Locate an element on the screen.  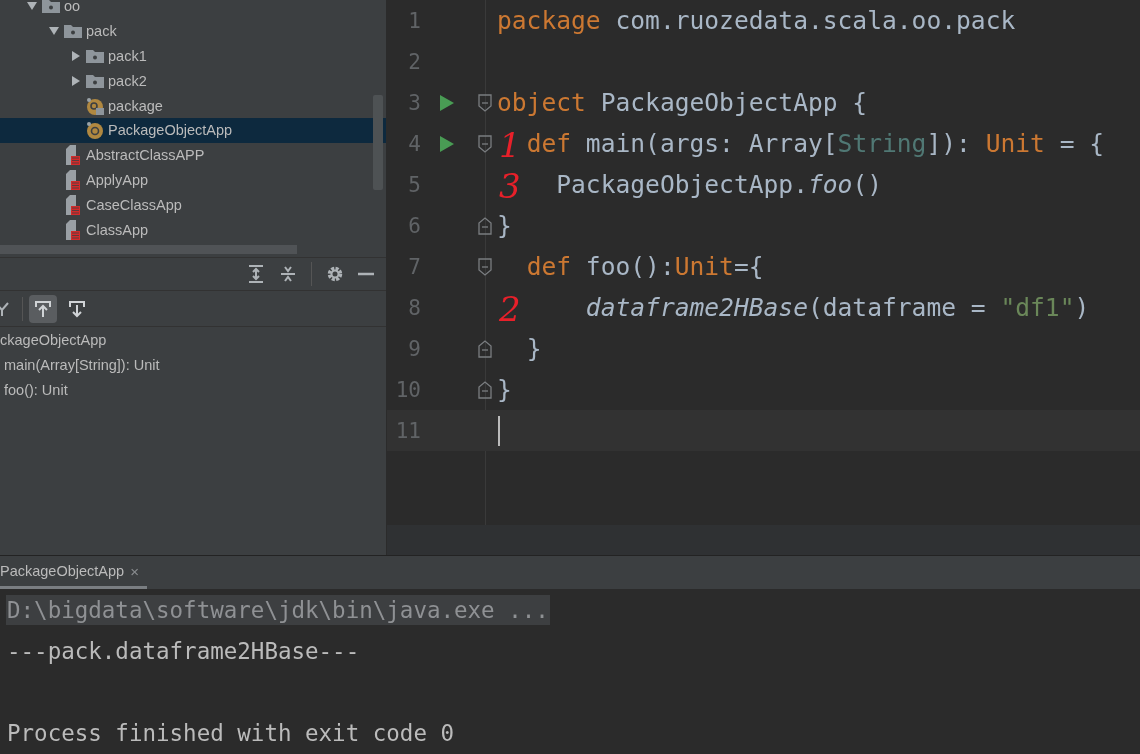
line-number: 2 is located at coordinates (414, 61).